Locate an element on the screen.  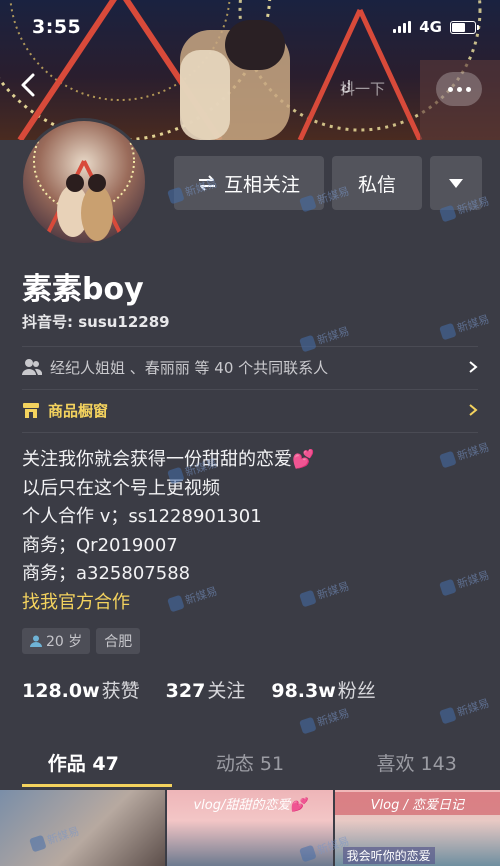
official-cooperation-link: 找我官方合作 is located at coordinates (168, 603).